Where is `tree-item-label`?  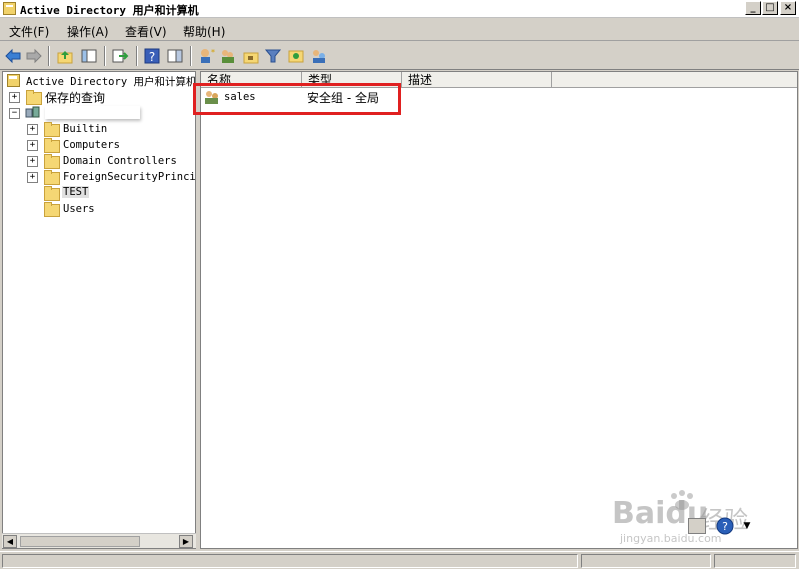 tree-item-label is located at coordinates (92, 112).